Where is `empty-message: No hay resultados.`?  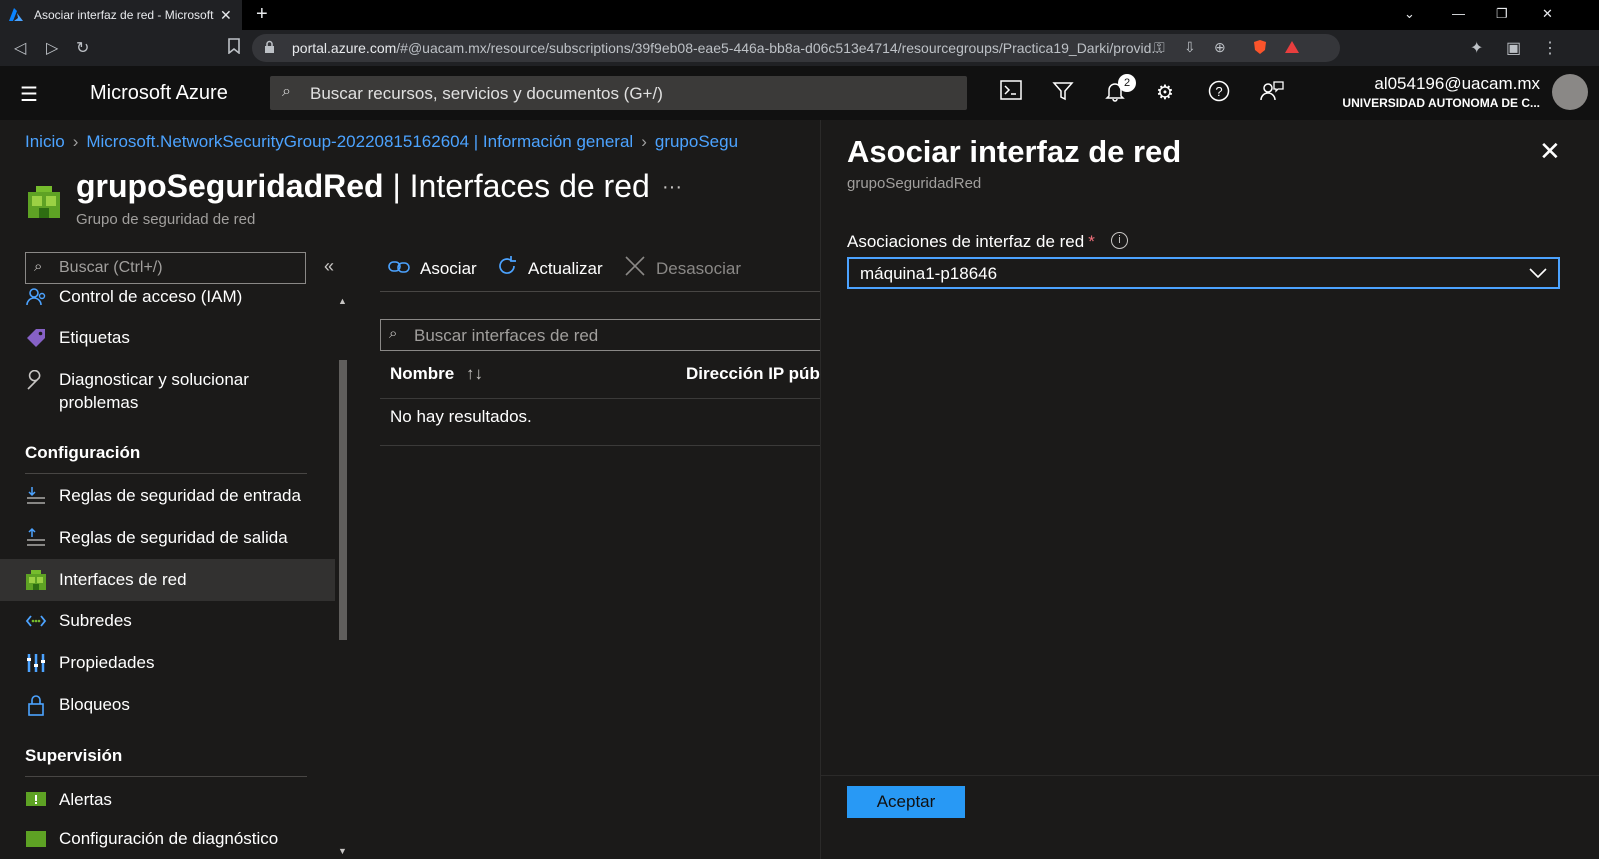 empty-message: No hay resultados. is located at coordinates (461, 416).